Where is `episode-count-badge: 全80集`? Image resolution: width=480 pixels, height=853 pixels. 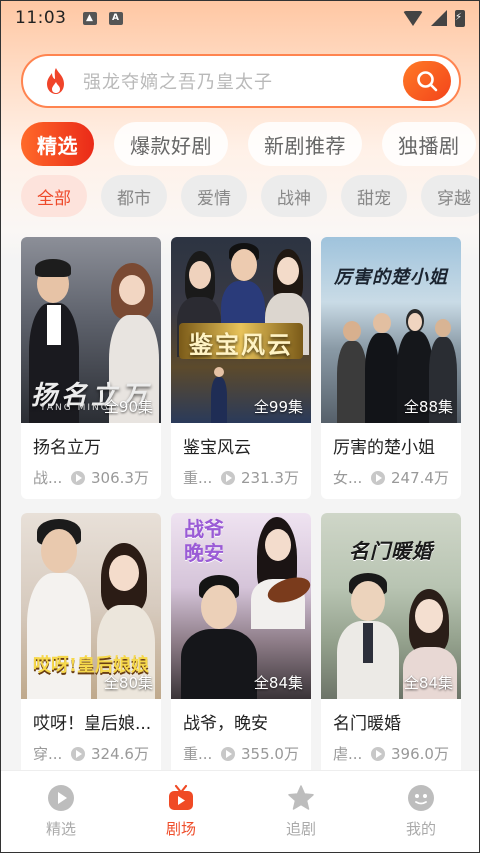 episode-count-badge: 全80集 is located at coordinates (128, 683).